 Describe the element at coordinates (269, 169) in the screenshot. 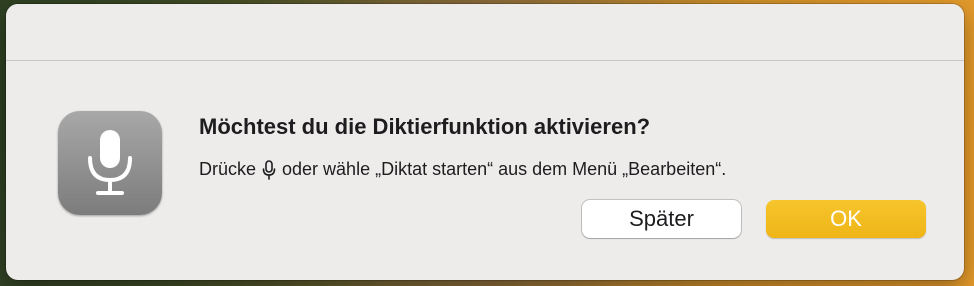

I see `microphone-icon` at that location.